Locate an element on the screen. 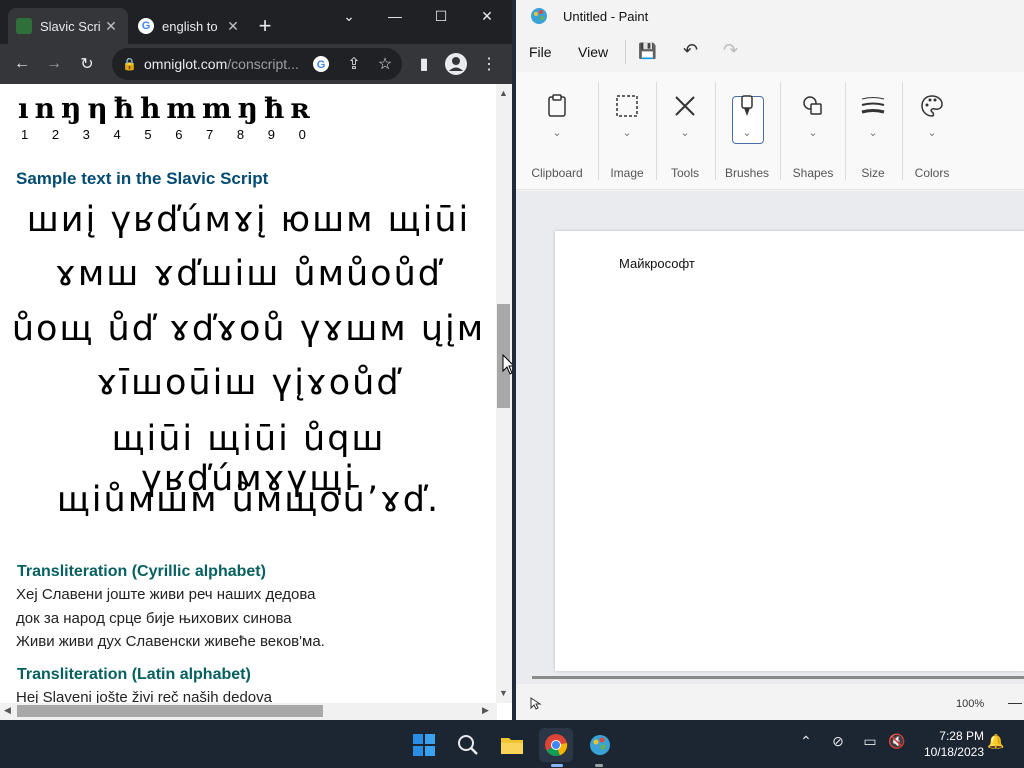  undo-icon: ↶ is located at coordinates (690, 50).